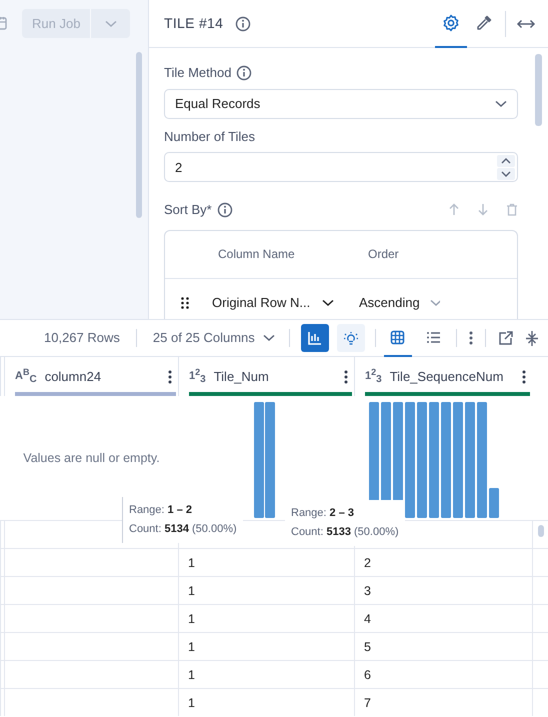 This screenshot has width=548, height=717. I want to click on histogram-button, so click(314, 338).